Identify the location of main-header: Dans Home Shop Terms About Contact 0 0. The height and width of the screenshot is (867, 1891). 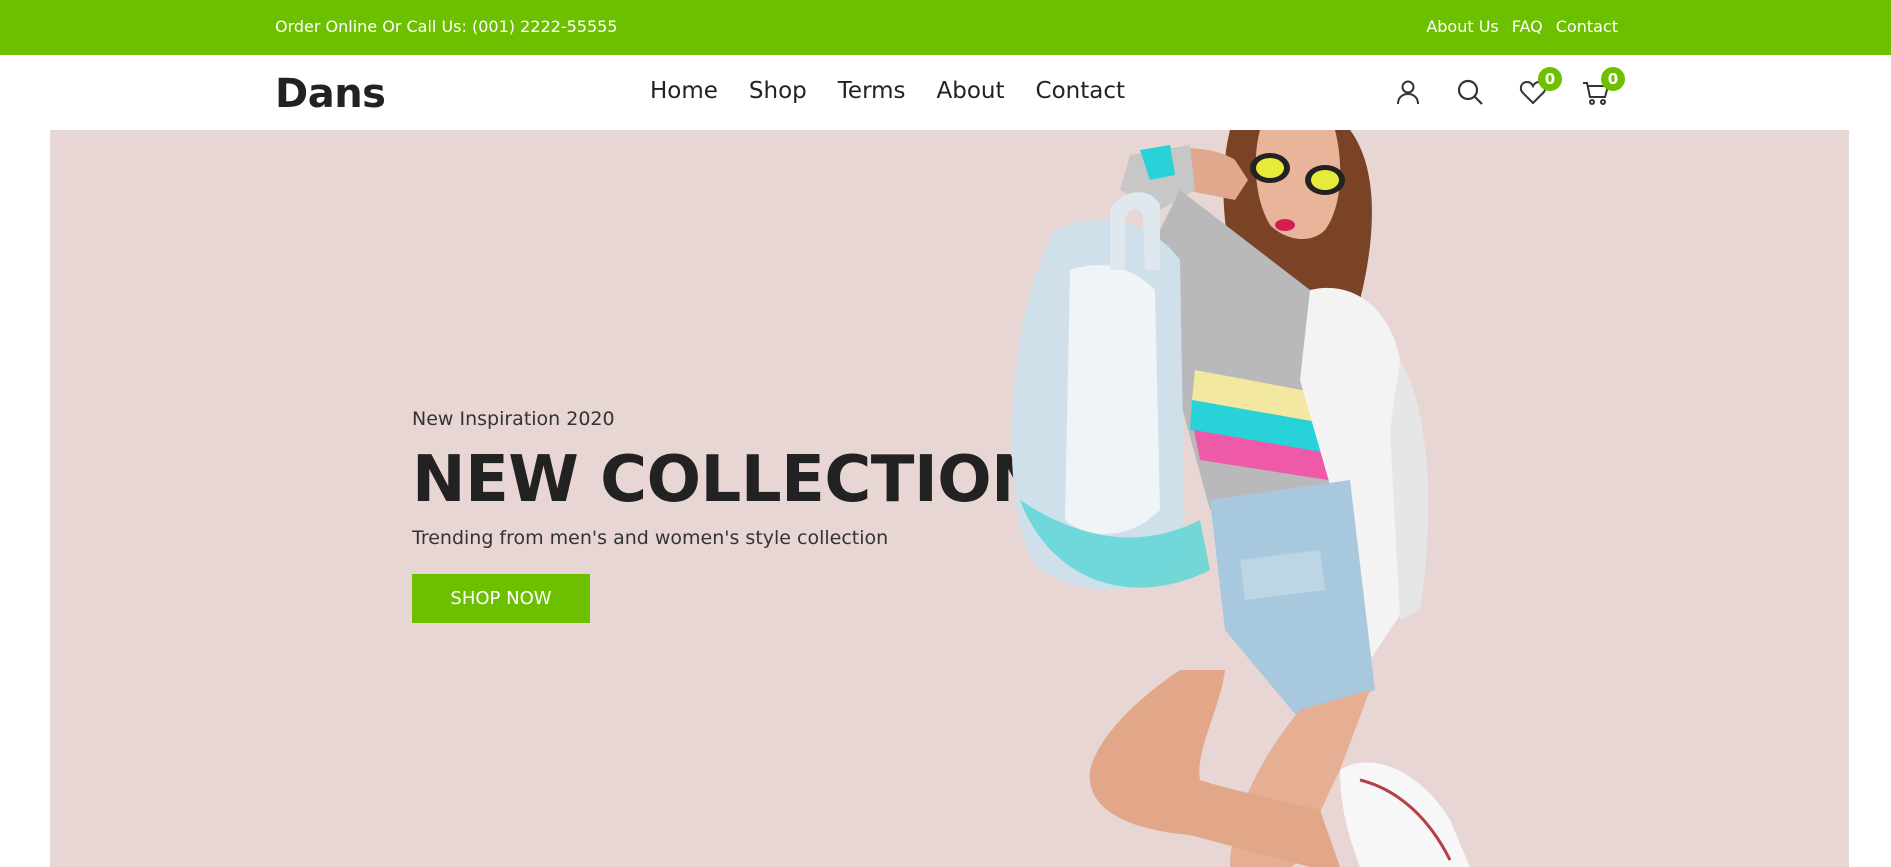
(945, 92).